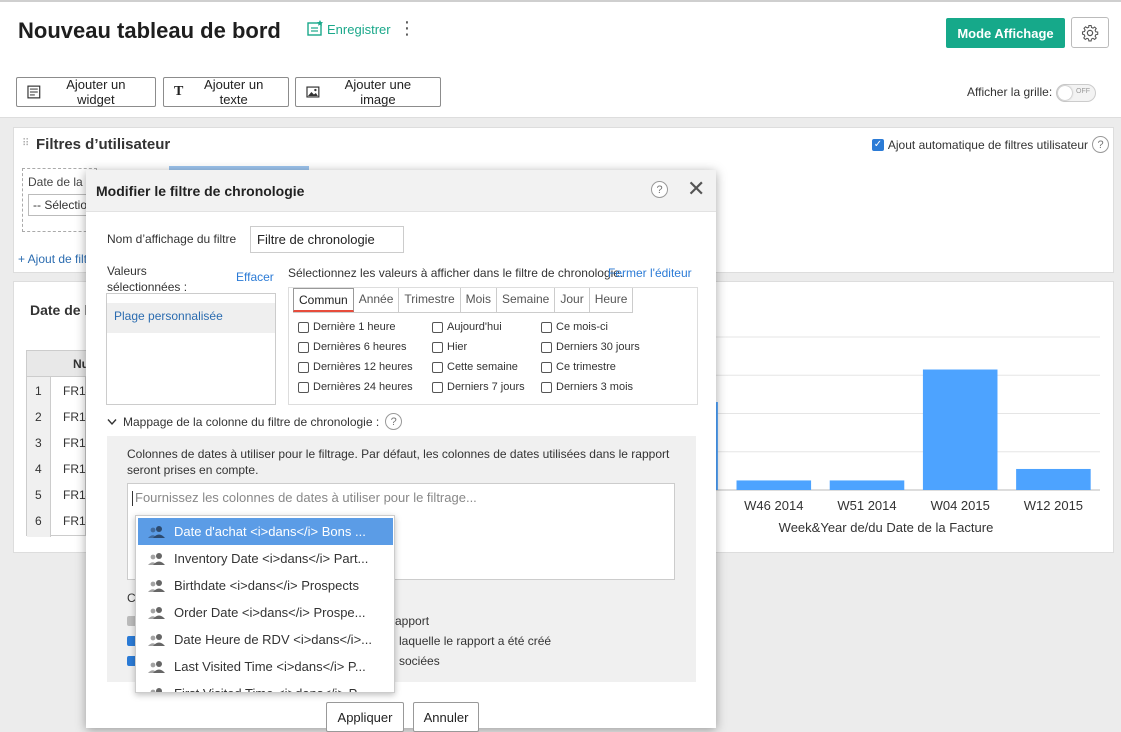  Describe the element at coordinates (696, 189) in the screenshot. I see `close-icon: ✕` at that location.